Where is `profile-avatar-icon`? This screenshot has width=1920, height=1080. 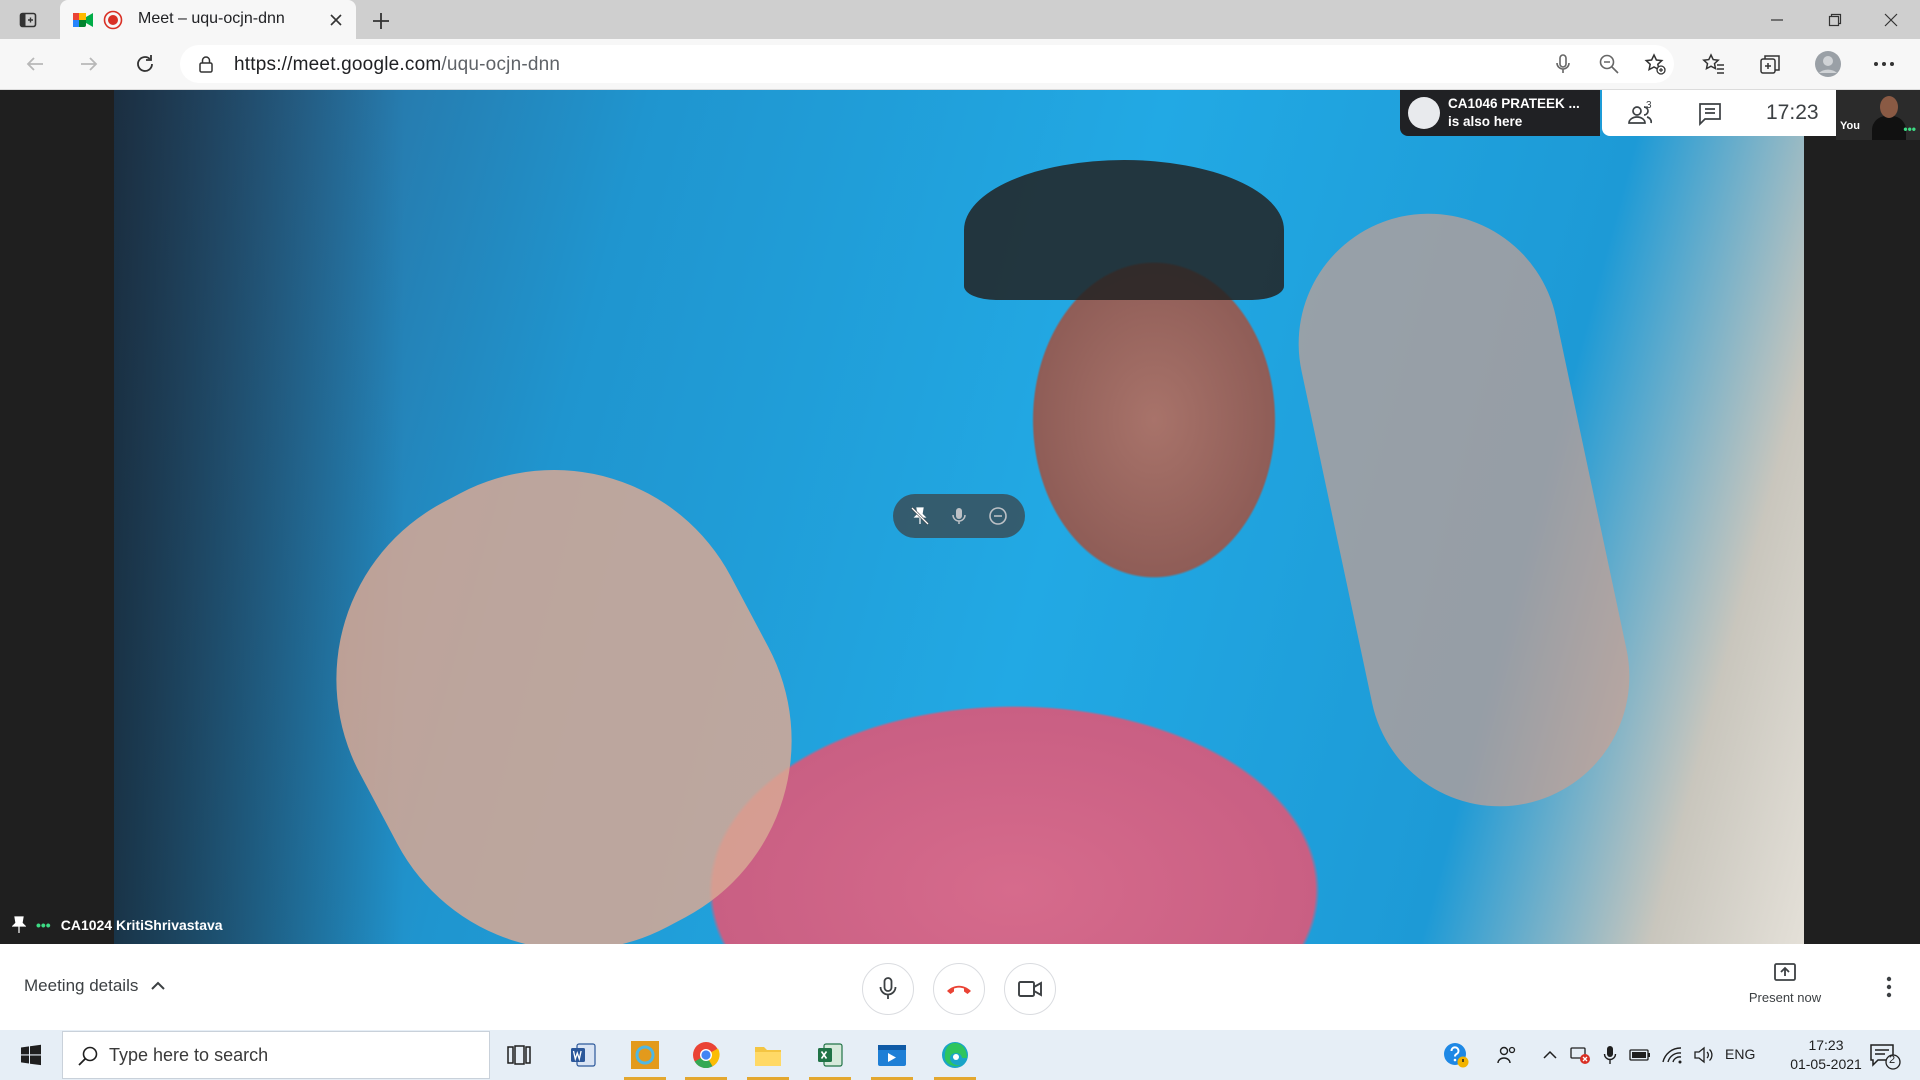
profile-avatar-icon is located at coordinates (1828, 64).